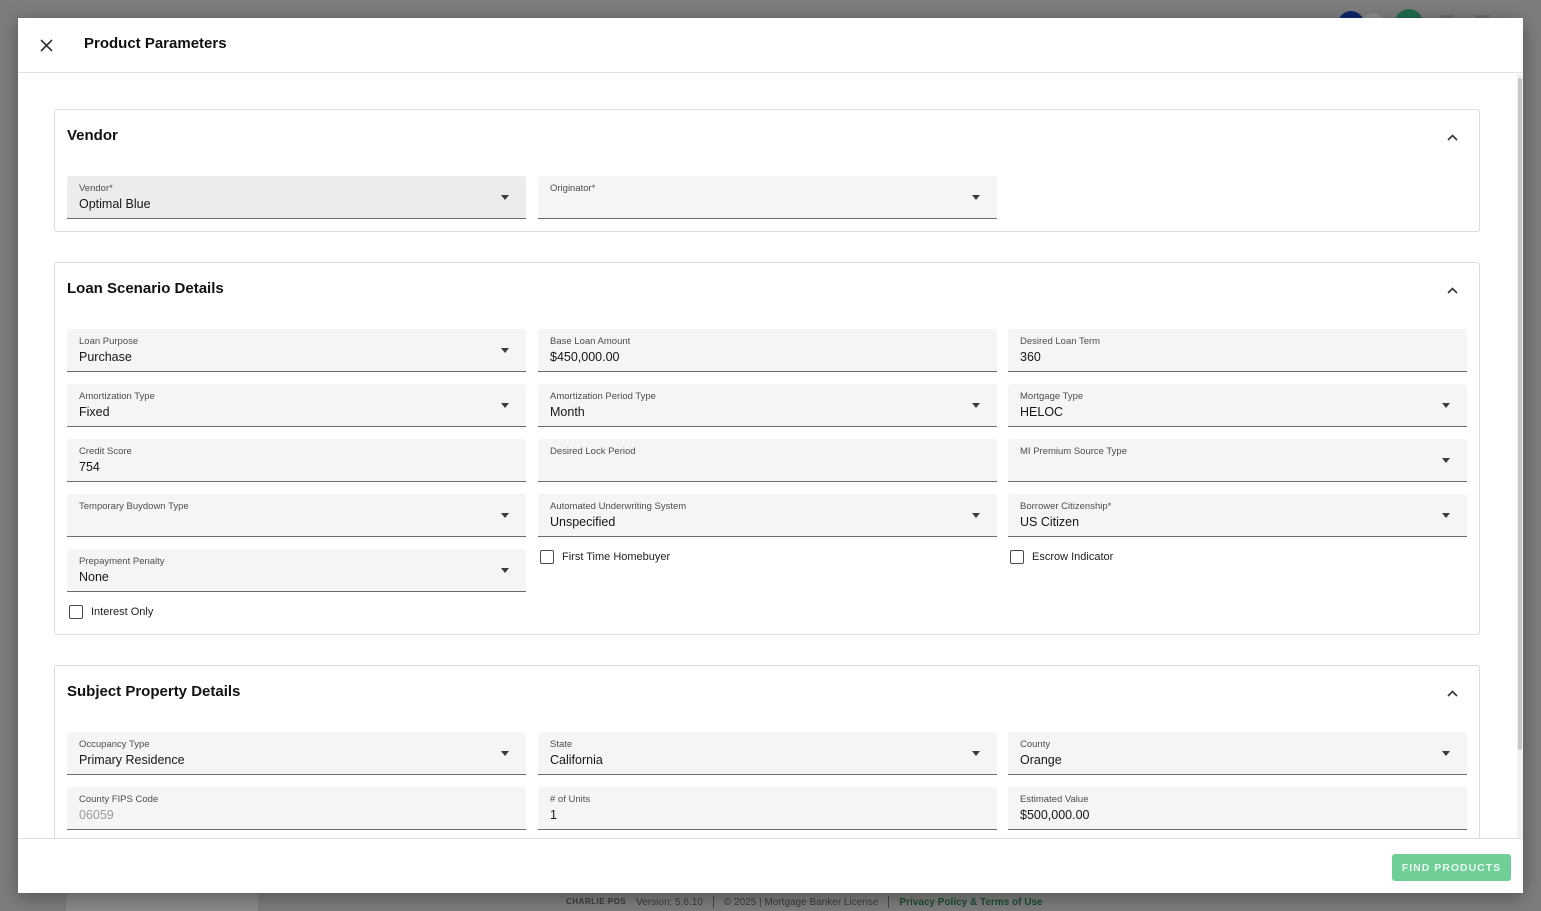  I want to click on field-label: Credit Score, so click(105, 451).